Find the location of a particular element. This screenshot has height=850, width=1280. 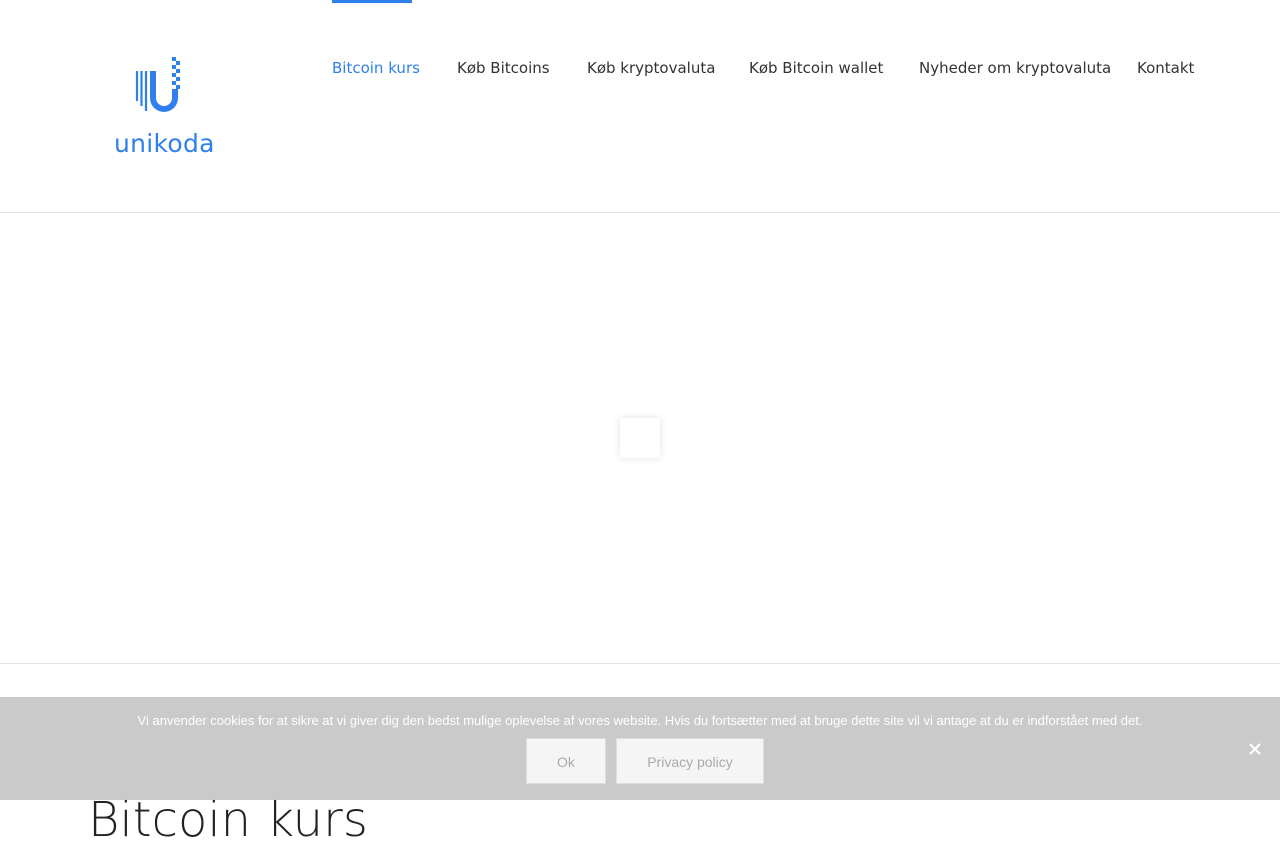

close-icon is located at coordinates (1255, 749).